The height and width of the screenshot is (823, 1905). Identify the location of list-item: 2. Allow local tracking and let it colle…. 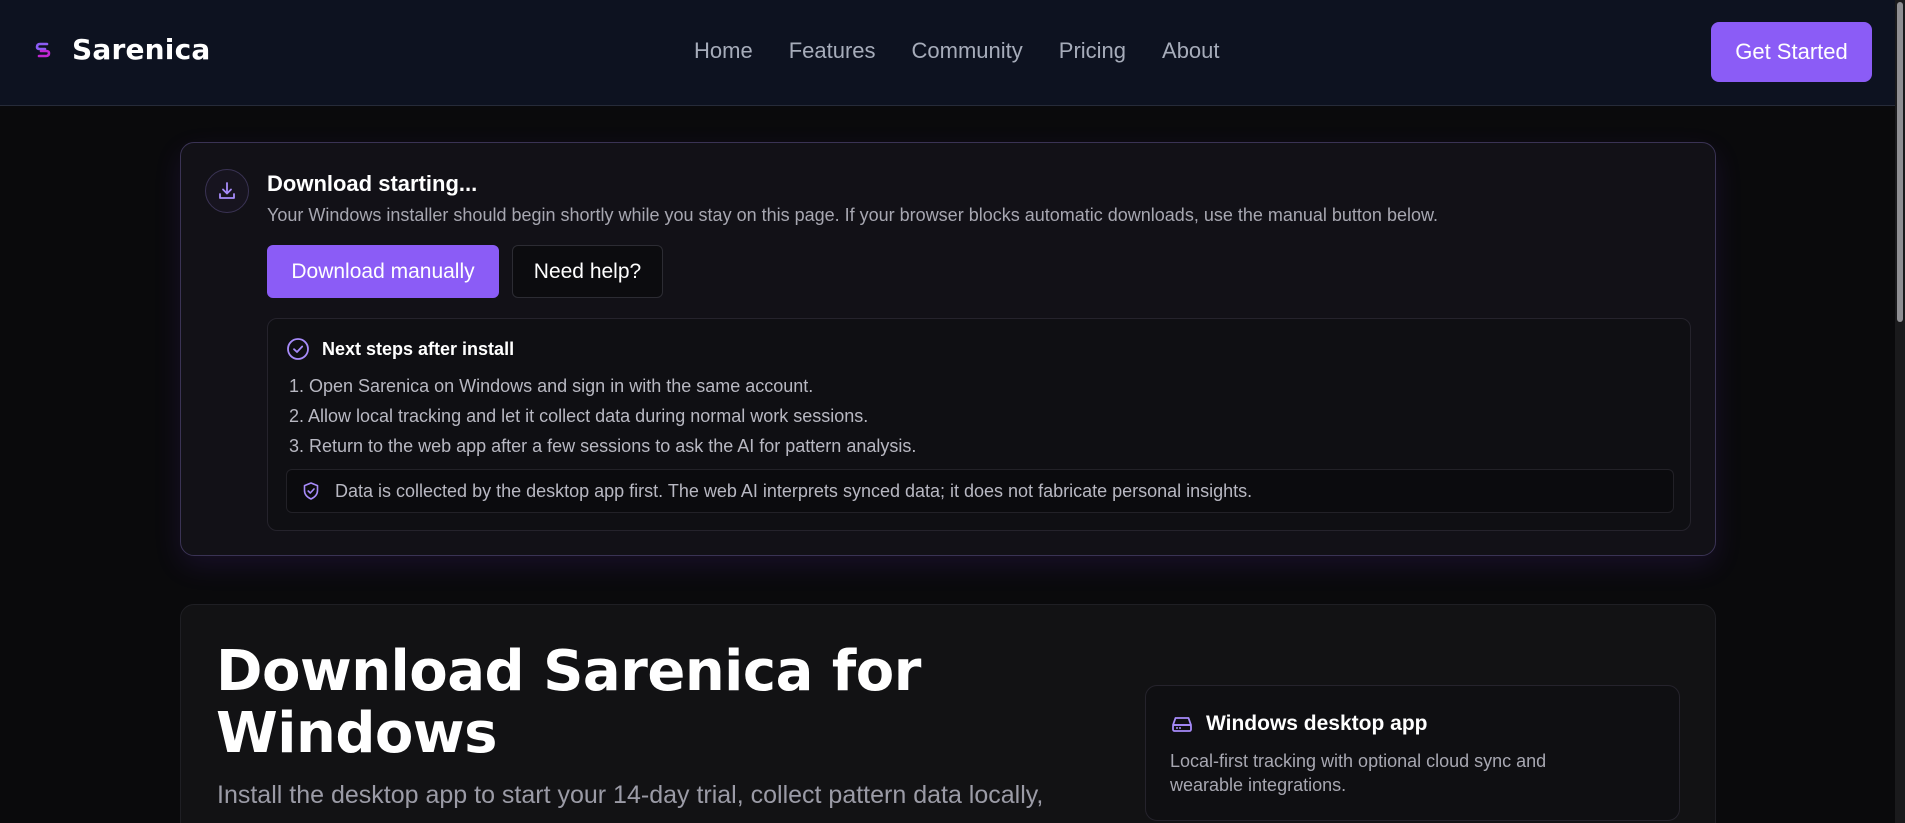
(579, 416).